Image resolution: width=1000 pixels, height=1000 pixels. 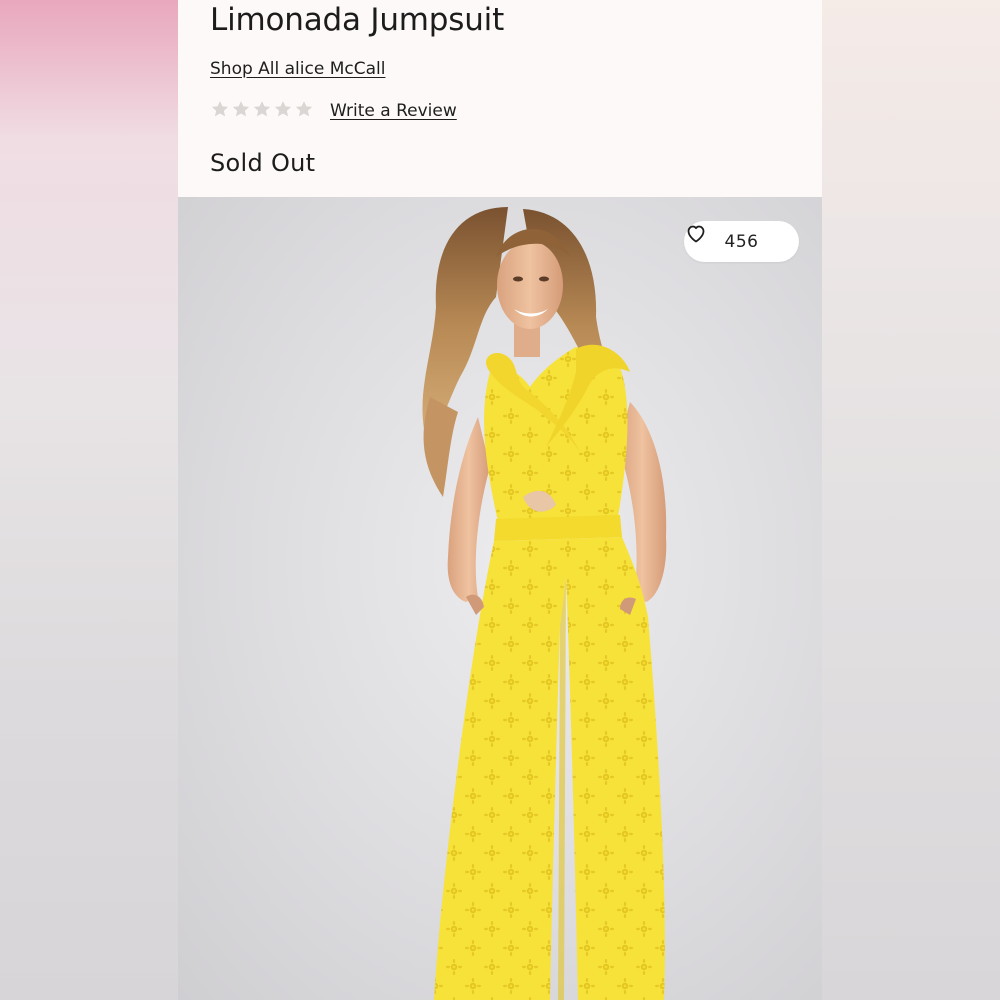 What do you see at coordinates (263, 163) in the screenshot?
I see `stock-status: Sold Out` at bounding box center [263, 163].